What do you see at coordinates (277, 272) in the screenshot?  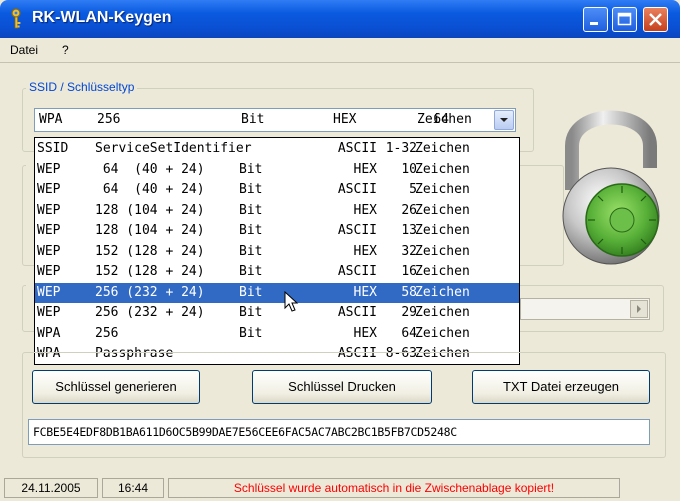 I see `dropdown-option: WEP 152 (128 + 24) Bit ASCII 16 Zeichen` at bounding box center [277, 272].